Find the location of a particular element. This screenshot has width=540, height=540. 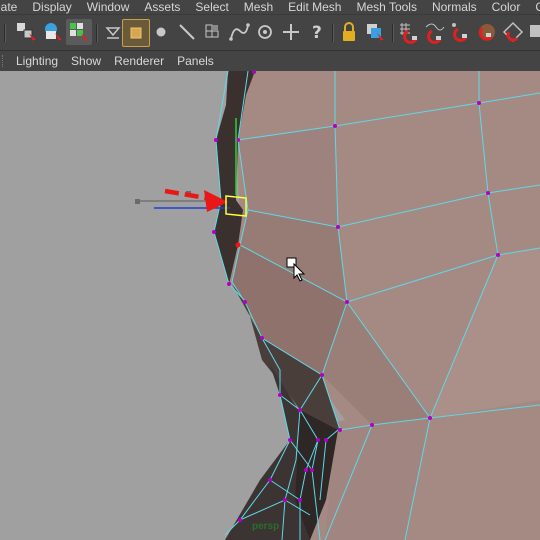

snap-view-plane-icon is located at coordinates (487, 32).